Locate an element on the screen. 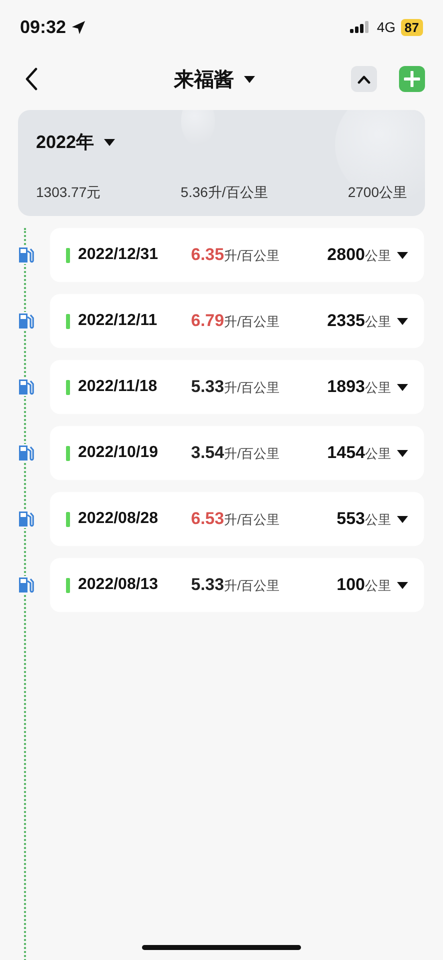  chevron-up-icon is located at coordinates (364, 79).